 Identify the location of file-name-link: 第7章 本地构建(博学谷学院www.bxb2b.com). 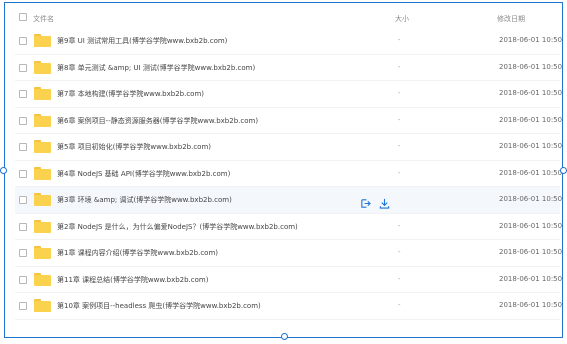
(130, 94).